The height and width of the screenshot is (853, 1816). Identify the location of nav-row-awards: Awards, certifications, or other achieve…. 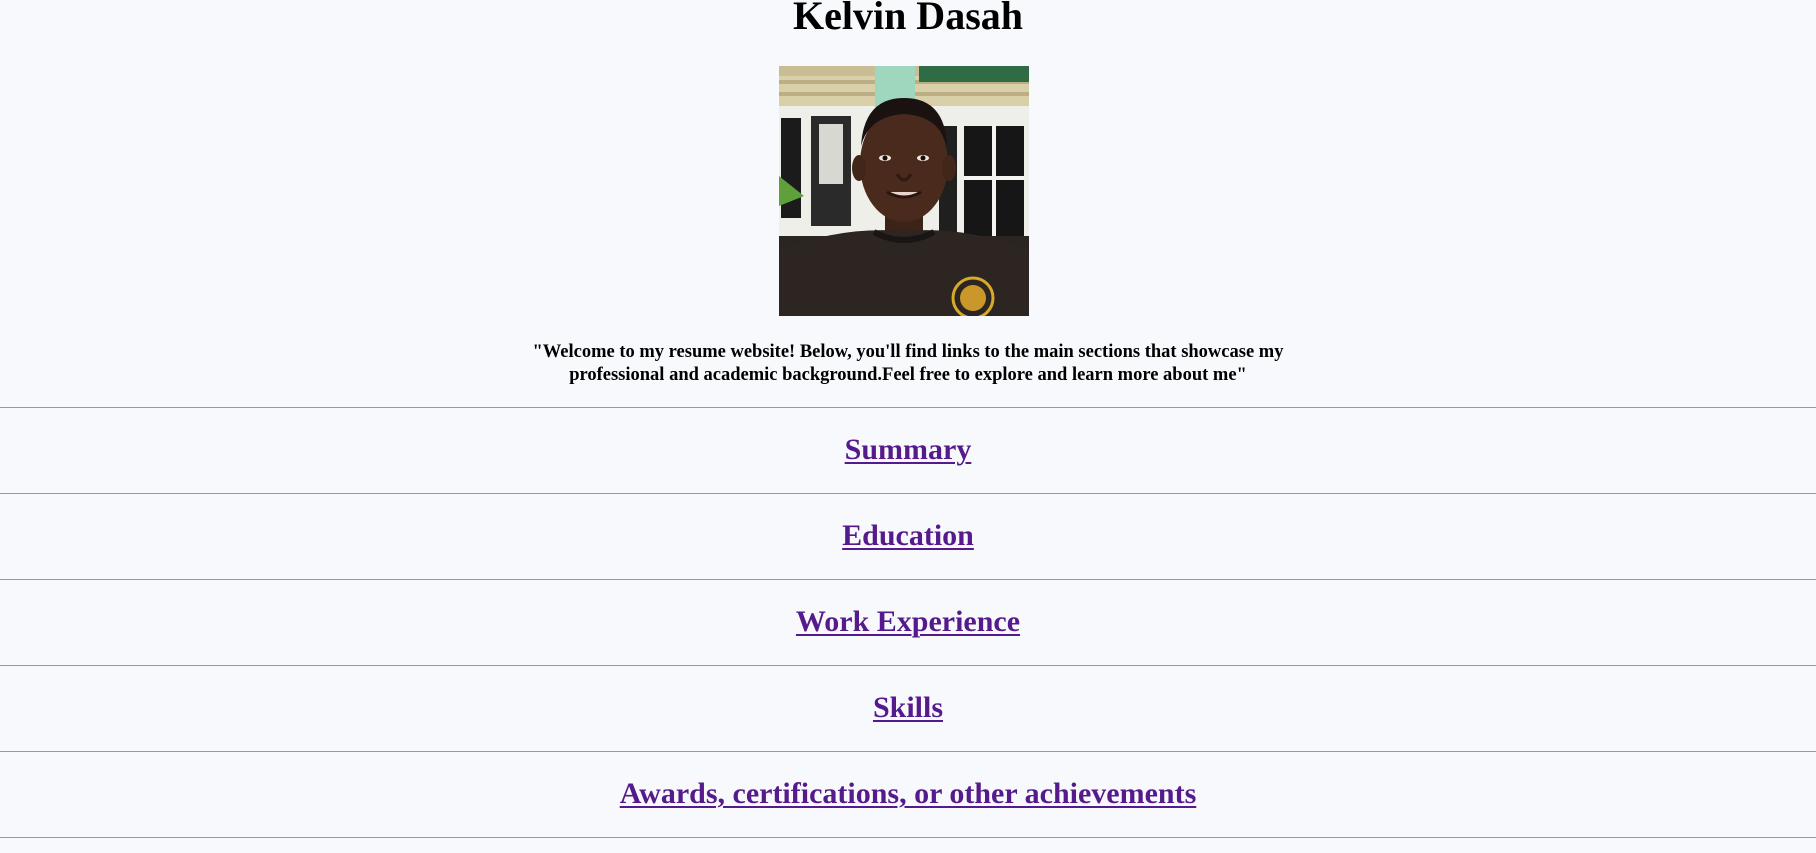
(908, 794).